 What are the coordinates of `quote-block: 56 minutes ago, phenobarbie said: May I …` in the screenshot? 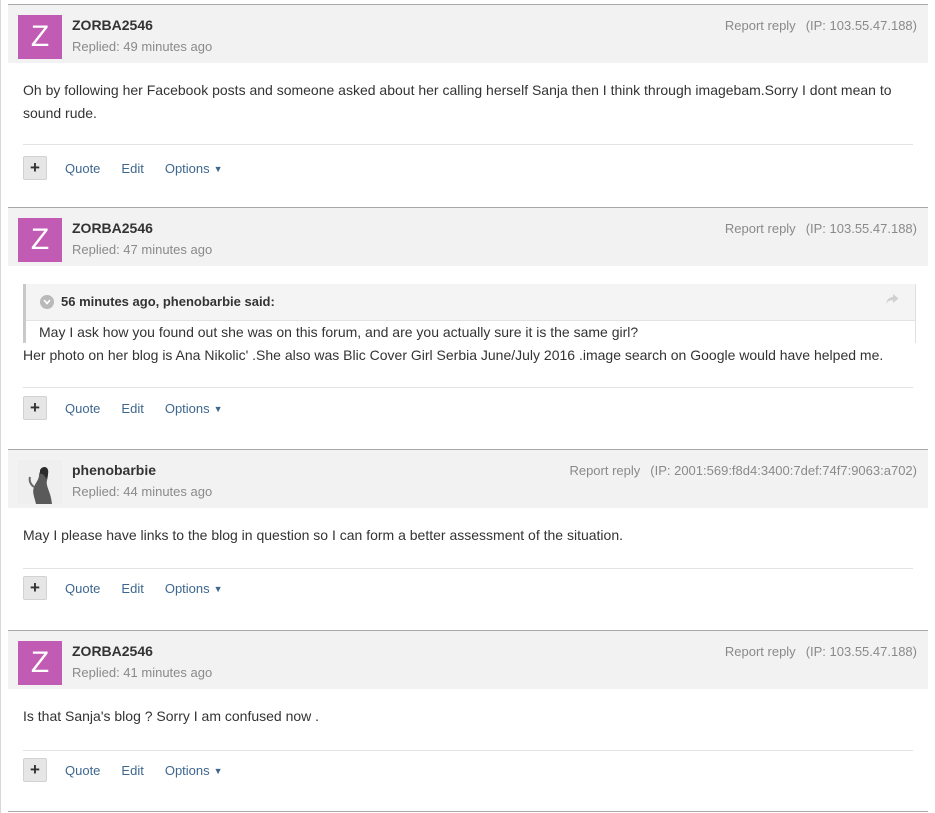 It's located at (469, 313).